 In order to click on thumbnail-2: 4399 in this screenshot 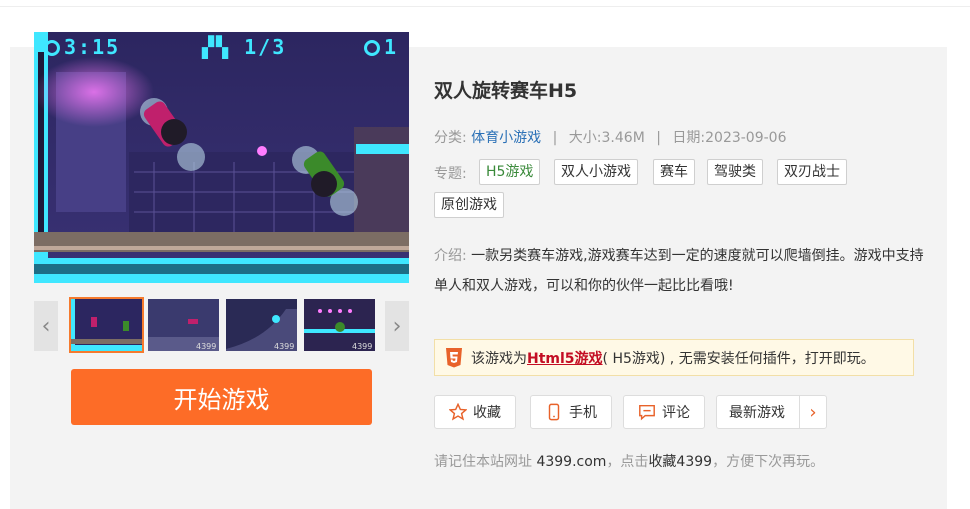, I will do `click(183, 325)`.